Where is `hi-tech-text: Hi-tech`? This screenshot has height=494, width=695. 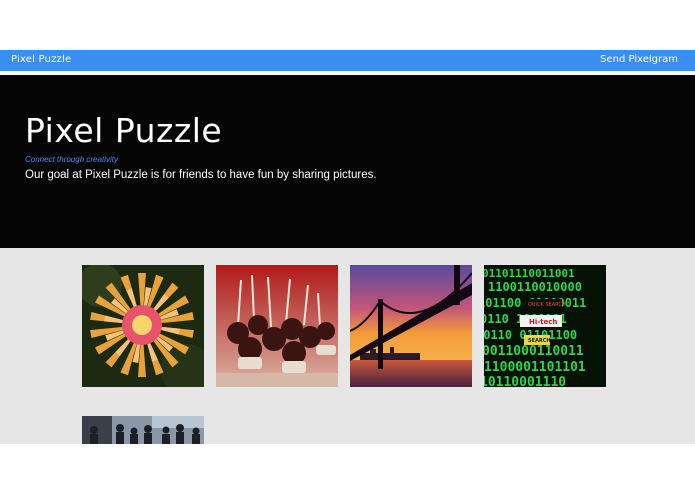
hi-tech-text: Hi-tech is located at coordinates (543, 322).